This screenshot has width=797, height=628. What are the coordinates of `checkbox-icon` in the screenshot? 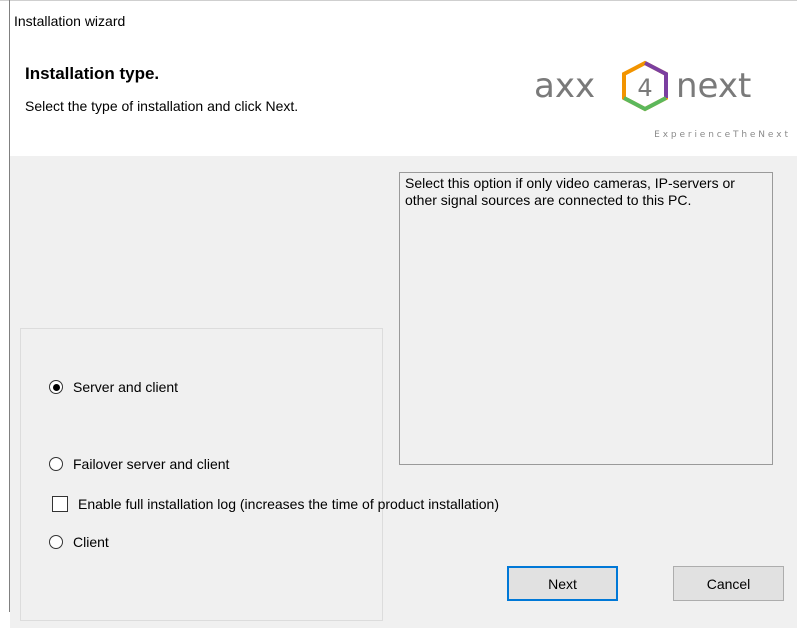 It's located at (60, 504).